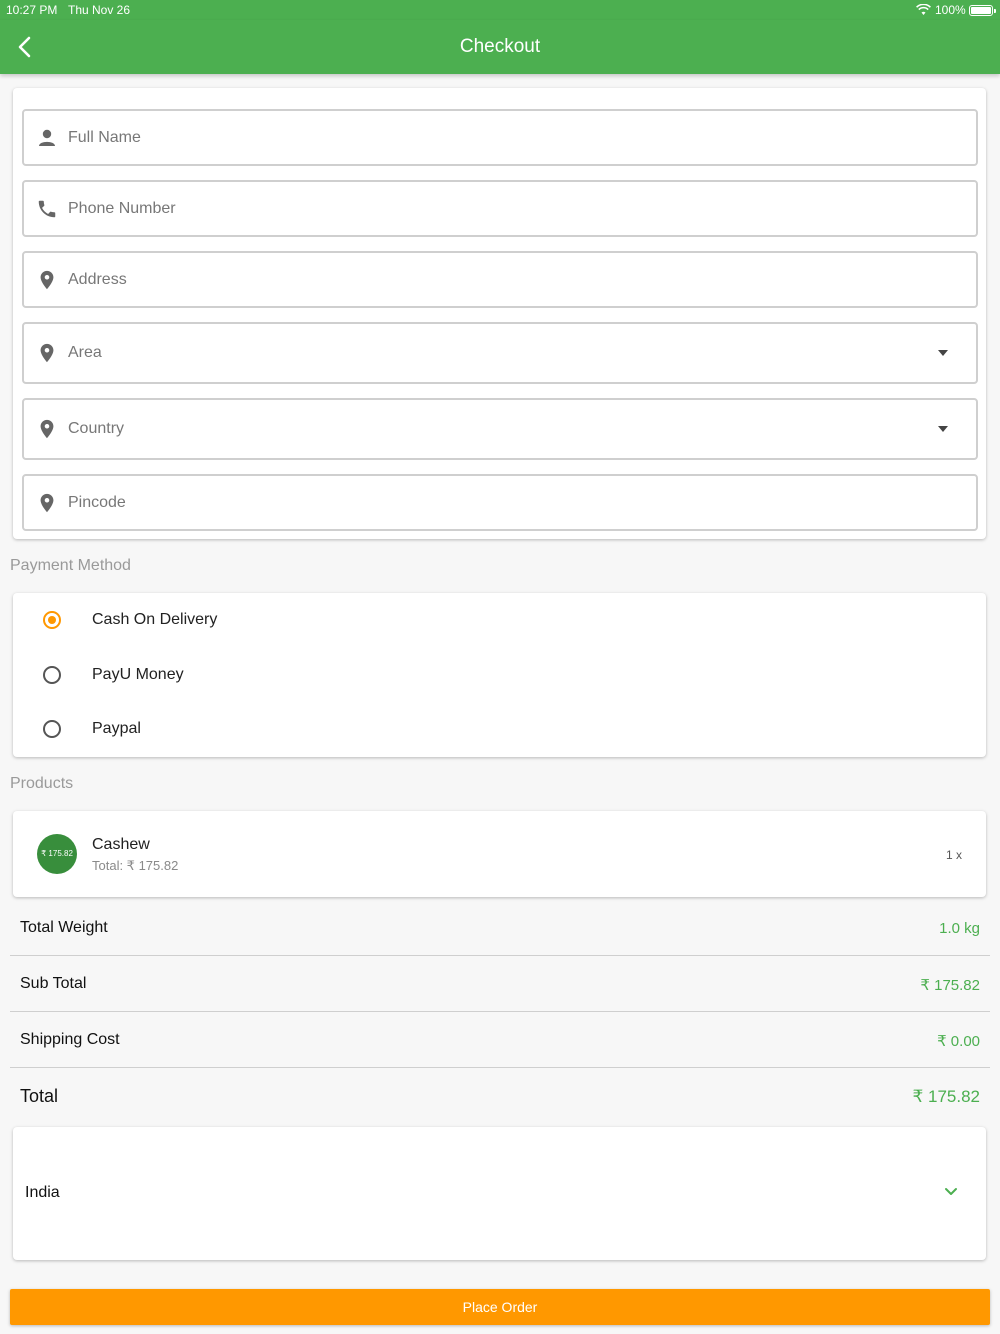 Image resolution: width=1000 pixels, height=1334 pixels. I want to click on total-weight-row: Total Weight 1.0 kg, so click(500, 928).